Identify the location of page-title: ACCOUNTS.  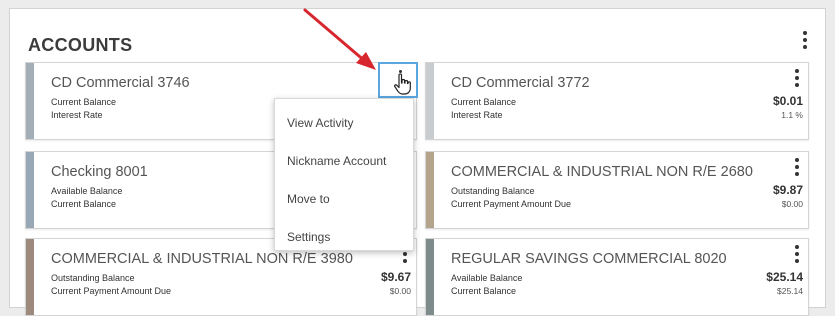
(80, 45).